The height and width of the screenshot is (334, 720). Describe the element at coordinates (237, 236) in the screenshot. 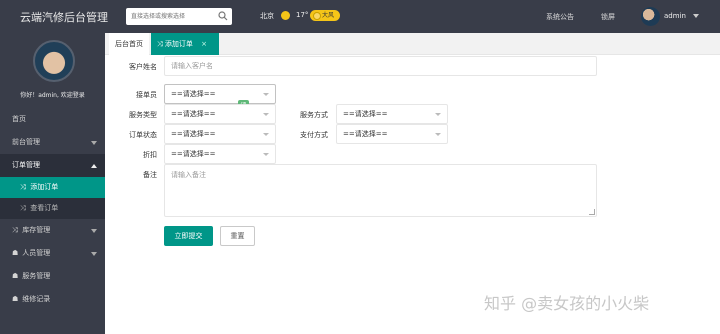

I see `reset-button: 重置` at that location.